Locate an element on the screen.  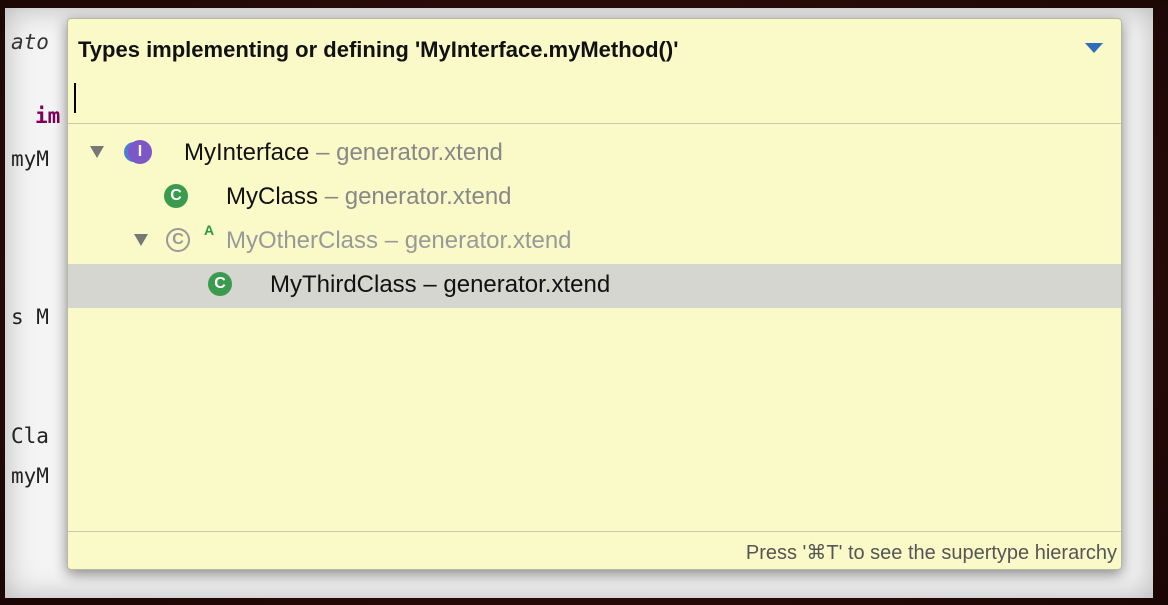
code-line: s M is located at coordinates (30, 317).